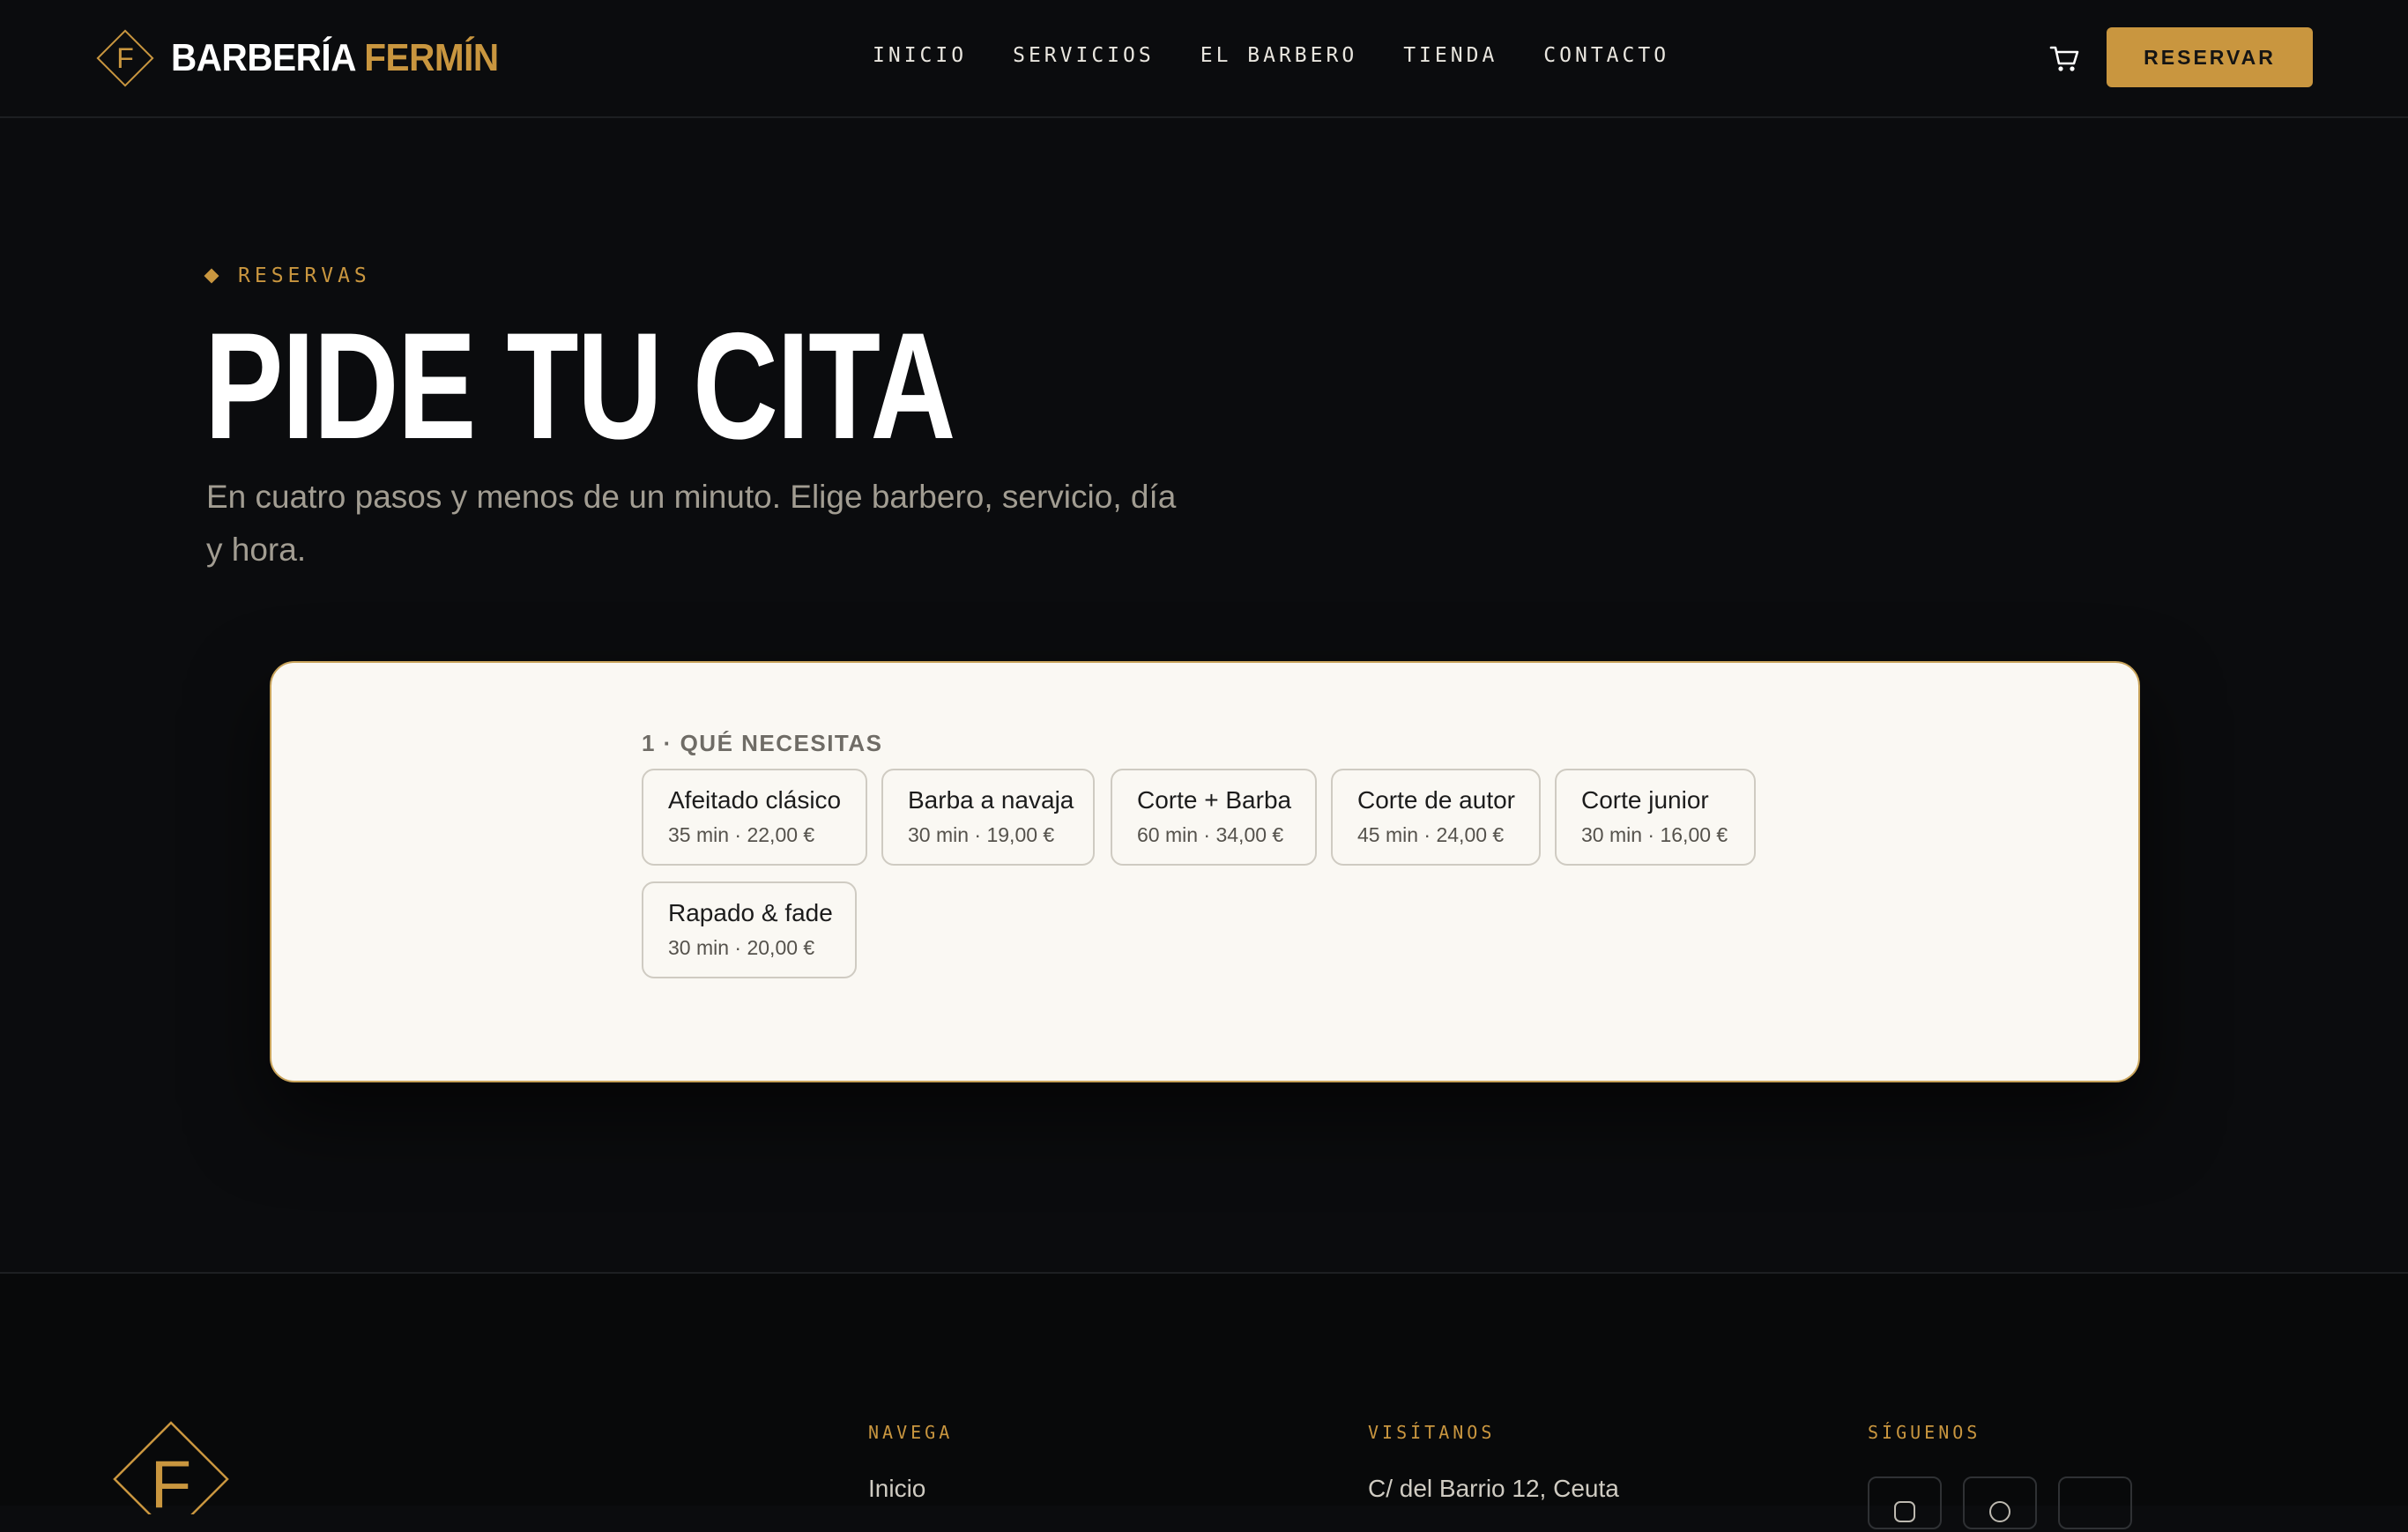 This screenshot has height=1532, width=2408. What do you see at coordinates (2000, 1502) in the screenshot?
I see `whatsapp-icon` at bounding box center [2000, 1502].